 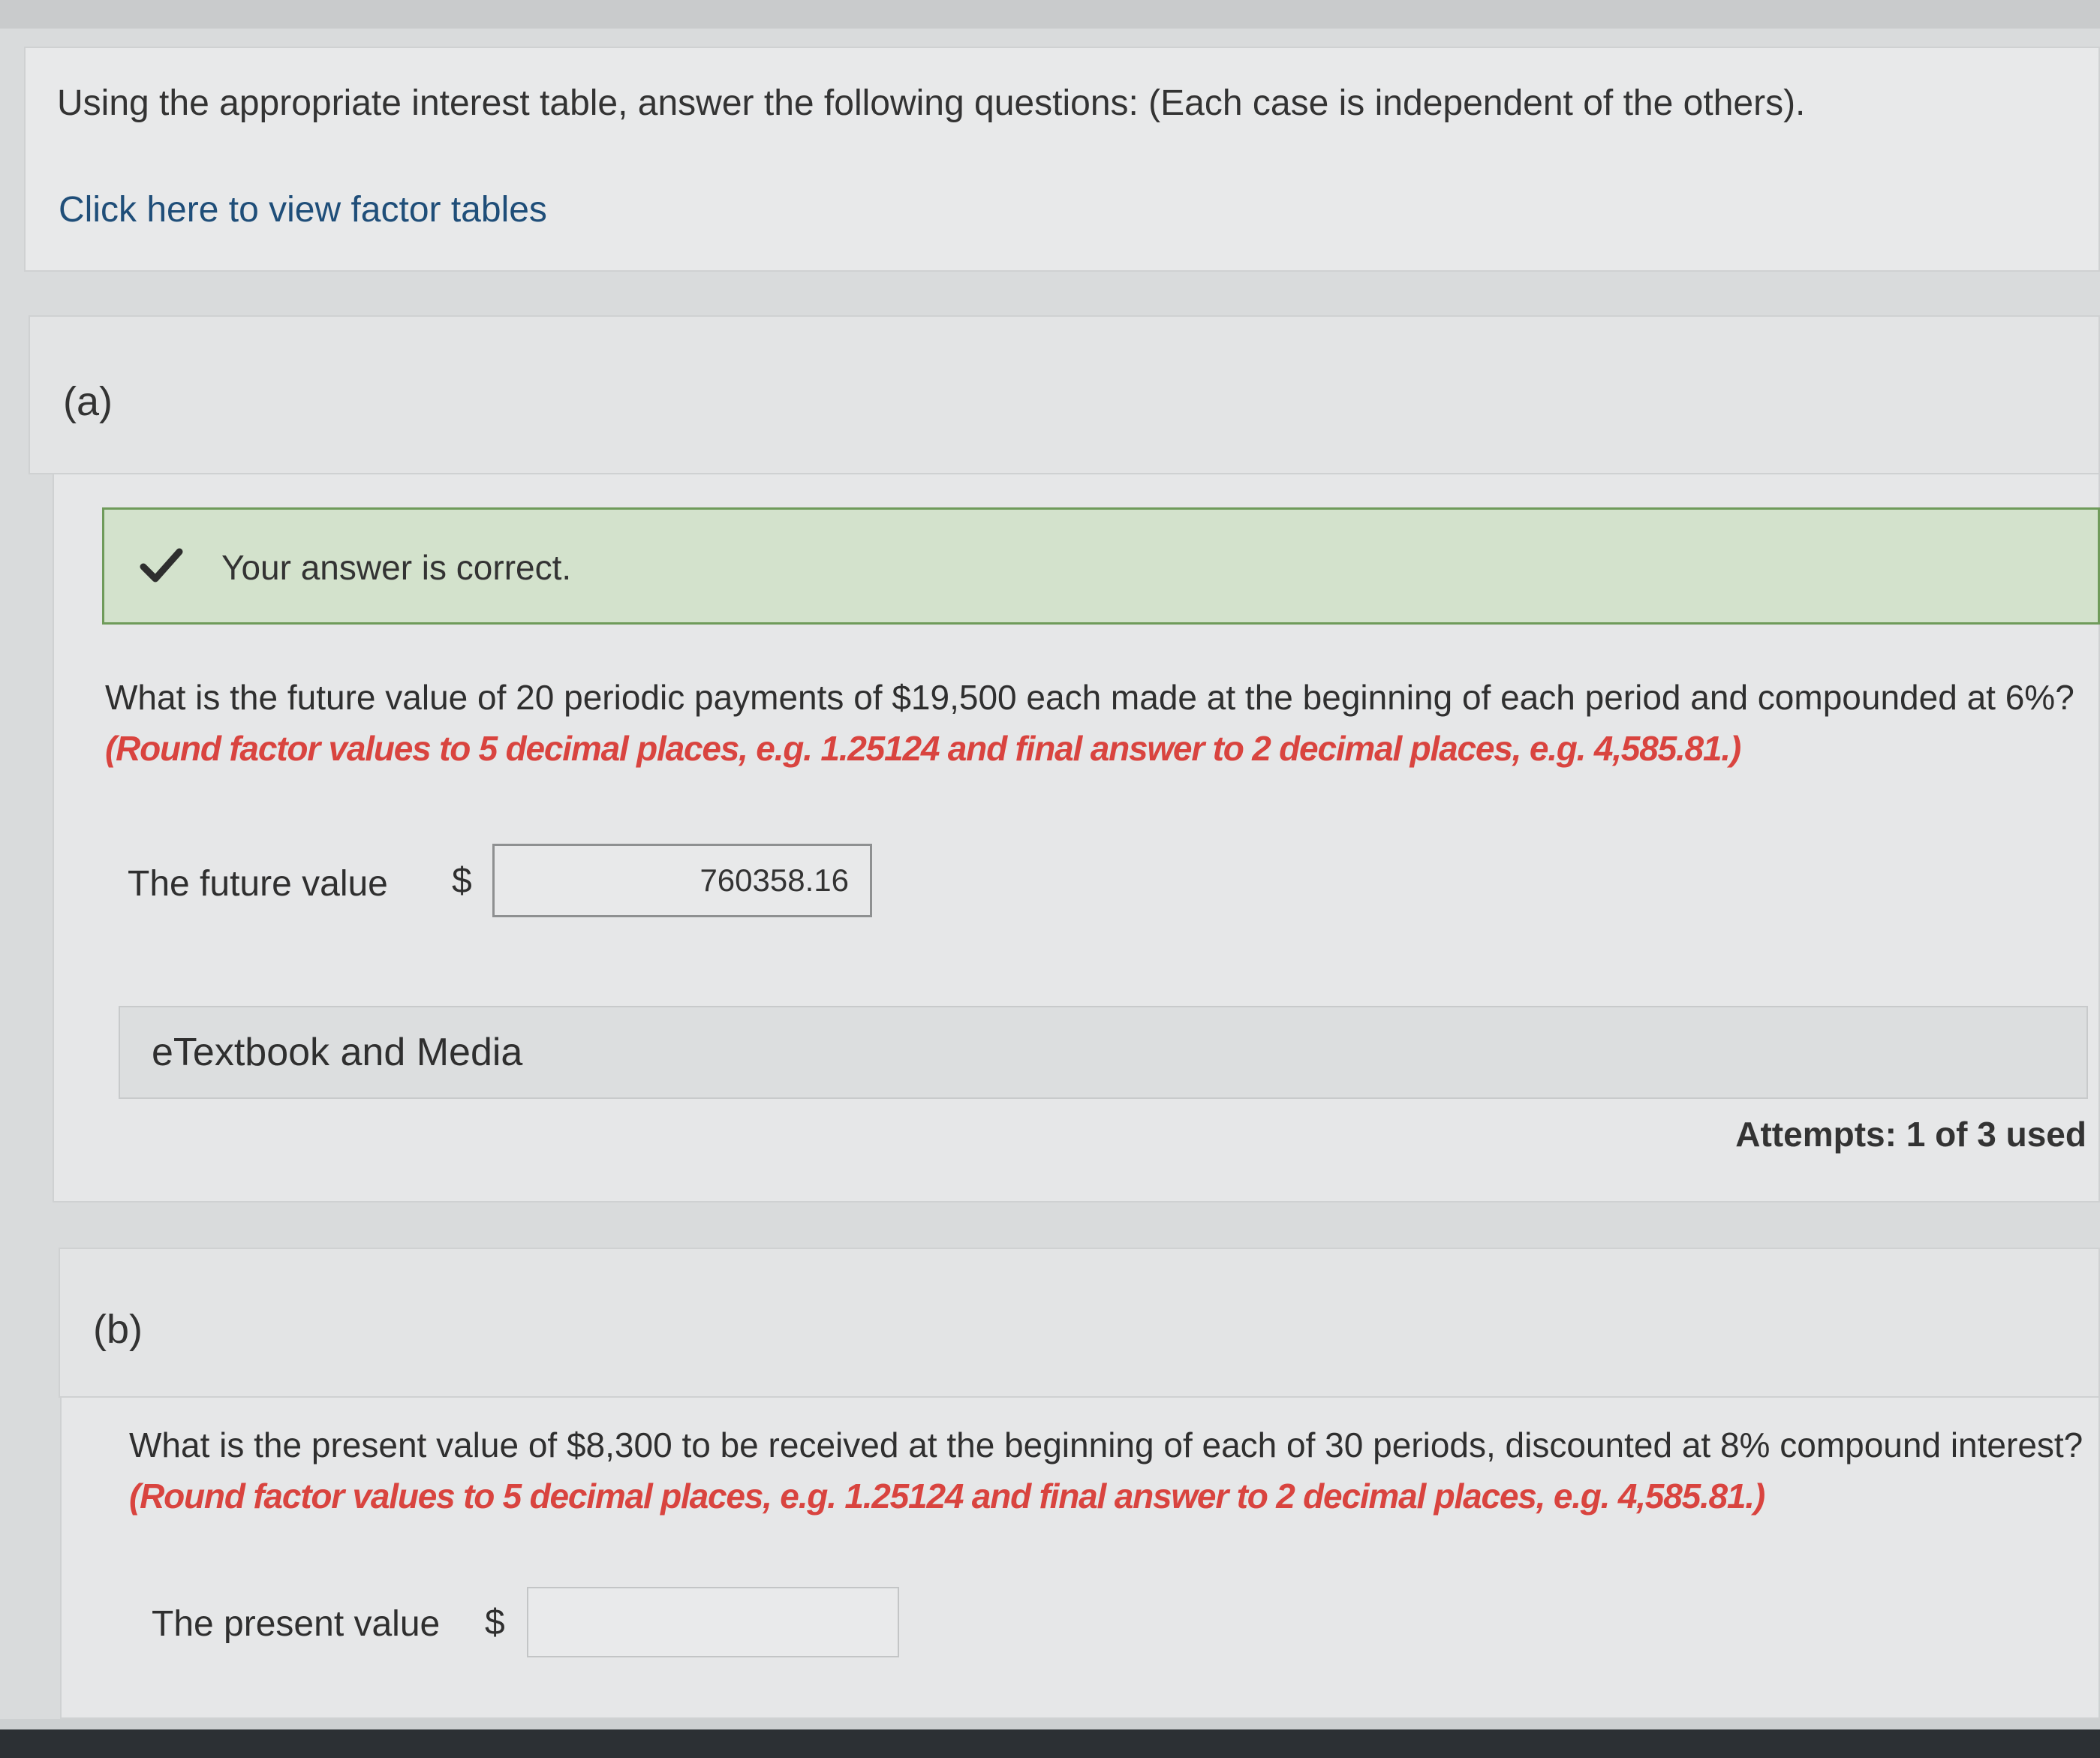 I want to click on part-a-label: (a), so click(x=88, y=401).